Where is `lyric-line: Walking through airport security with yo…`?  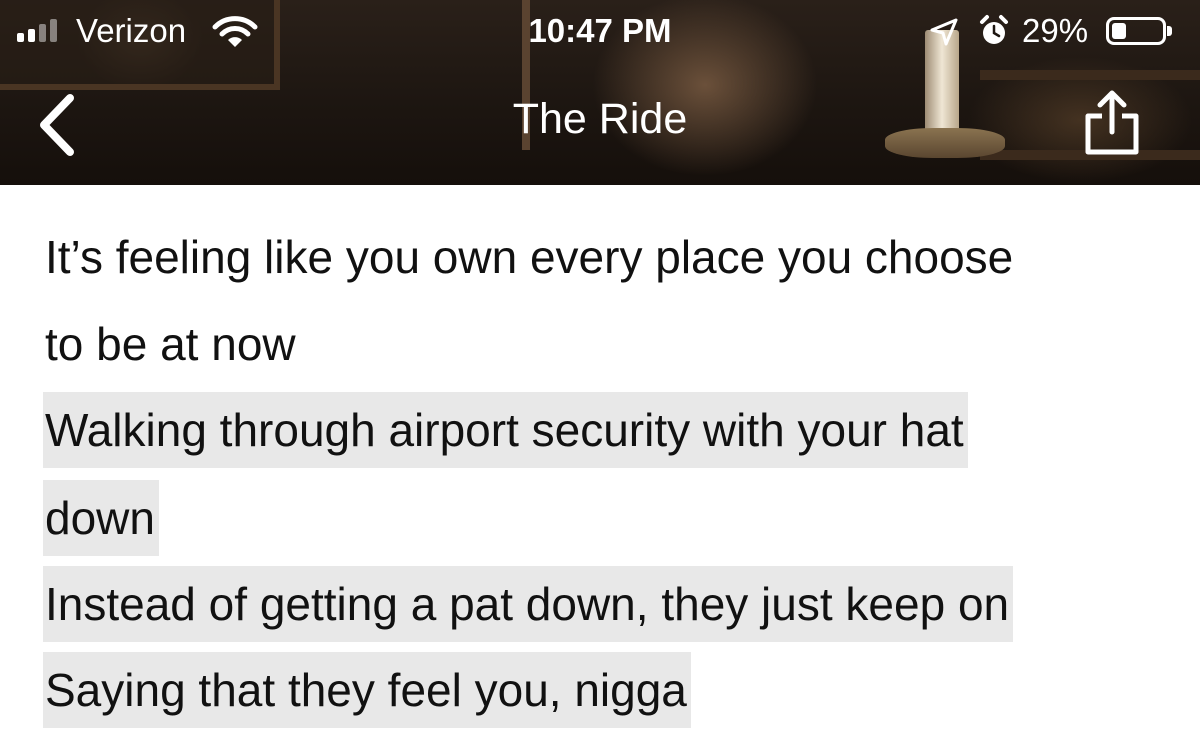
lyric-line: Walking through airport security with yo… is located at coordinates (505, 430).